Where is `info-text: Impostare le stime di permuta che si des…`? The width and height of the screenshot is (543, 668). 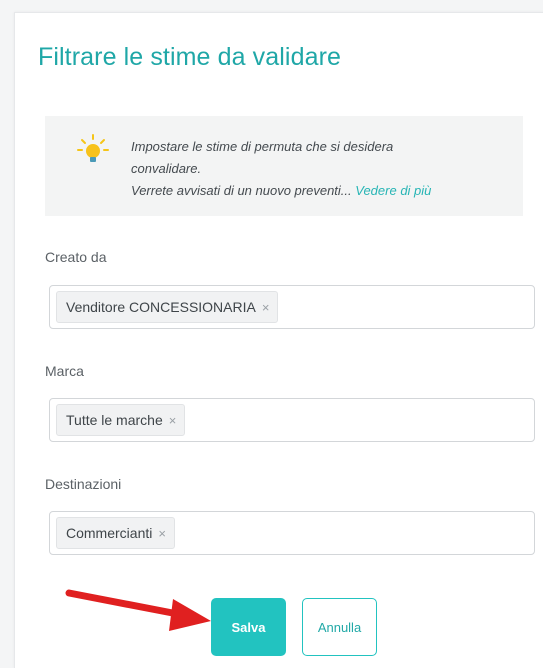
info-text: Impostare le stime di permuta che si des… is located at coordinates (321, 169).